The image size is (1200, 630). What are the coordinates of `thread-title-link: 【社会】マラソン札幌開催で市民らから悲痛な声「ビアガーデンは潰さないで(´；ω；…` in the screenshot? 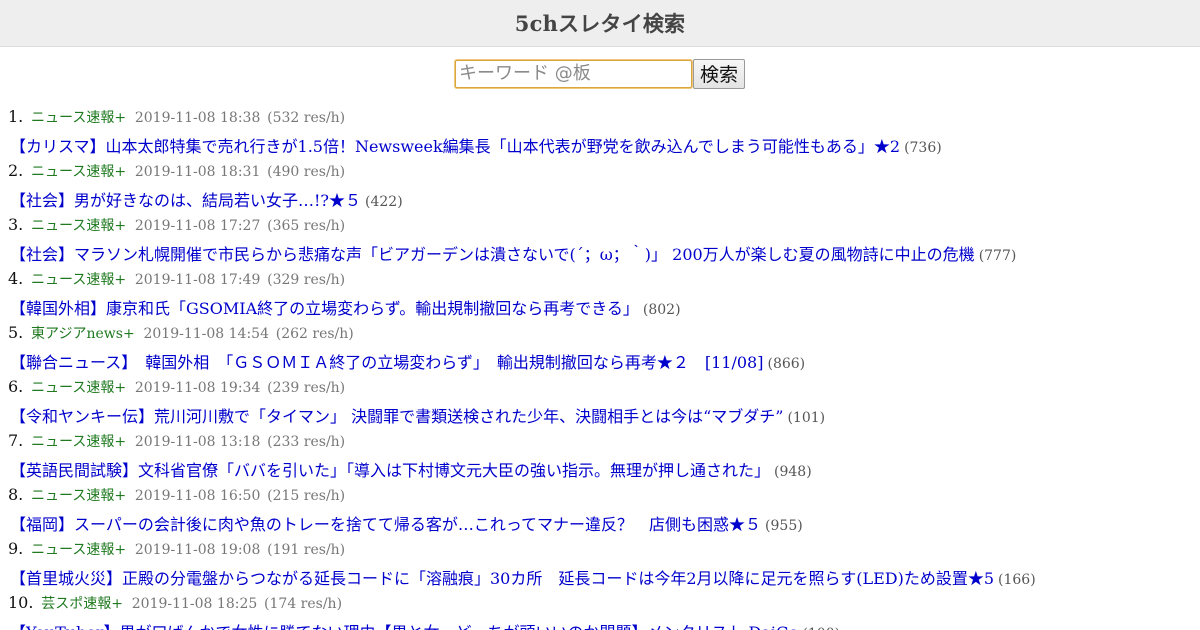 It's located at (492, 254).